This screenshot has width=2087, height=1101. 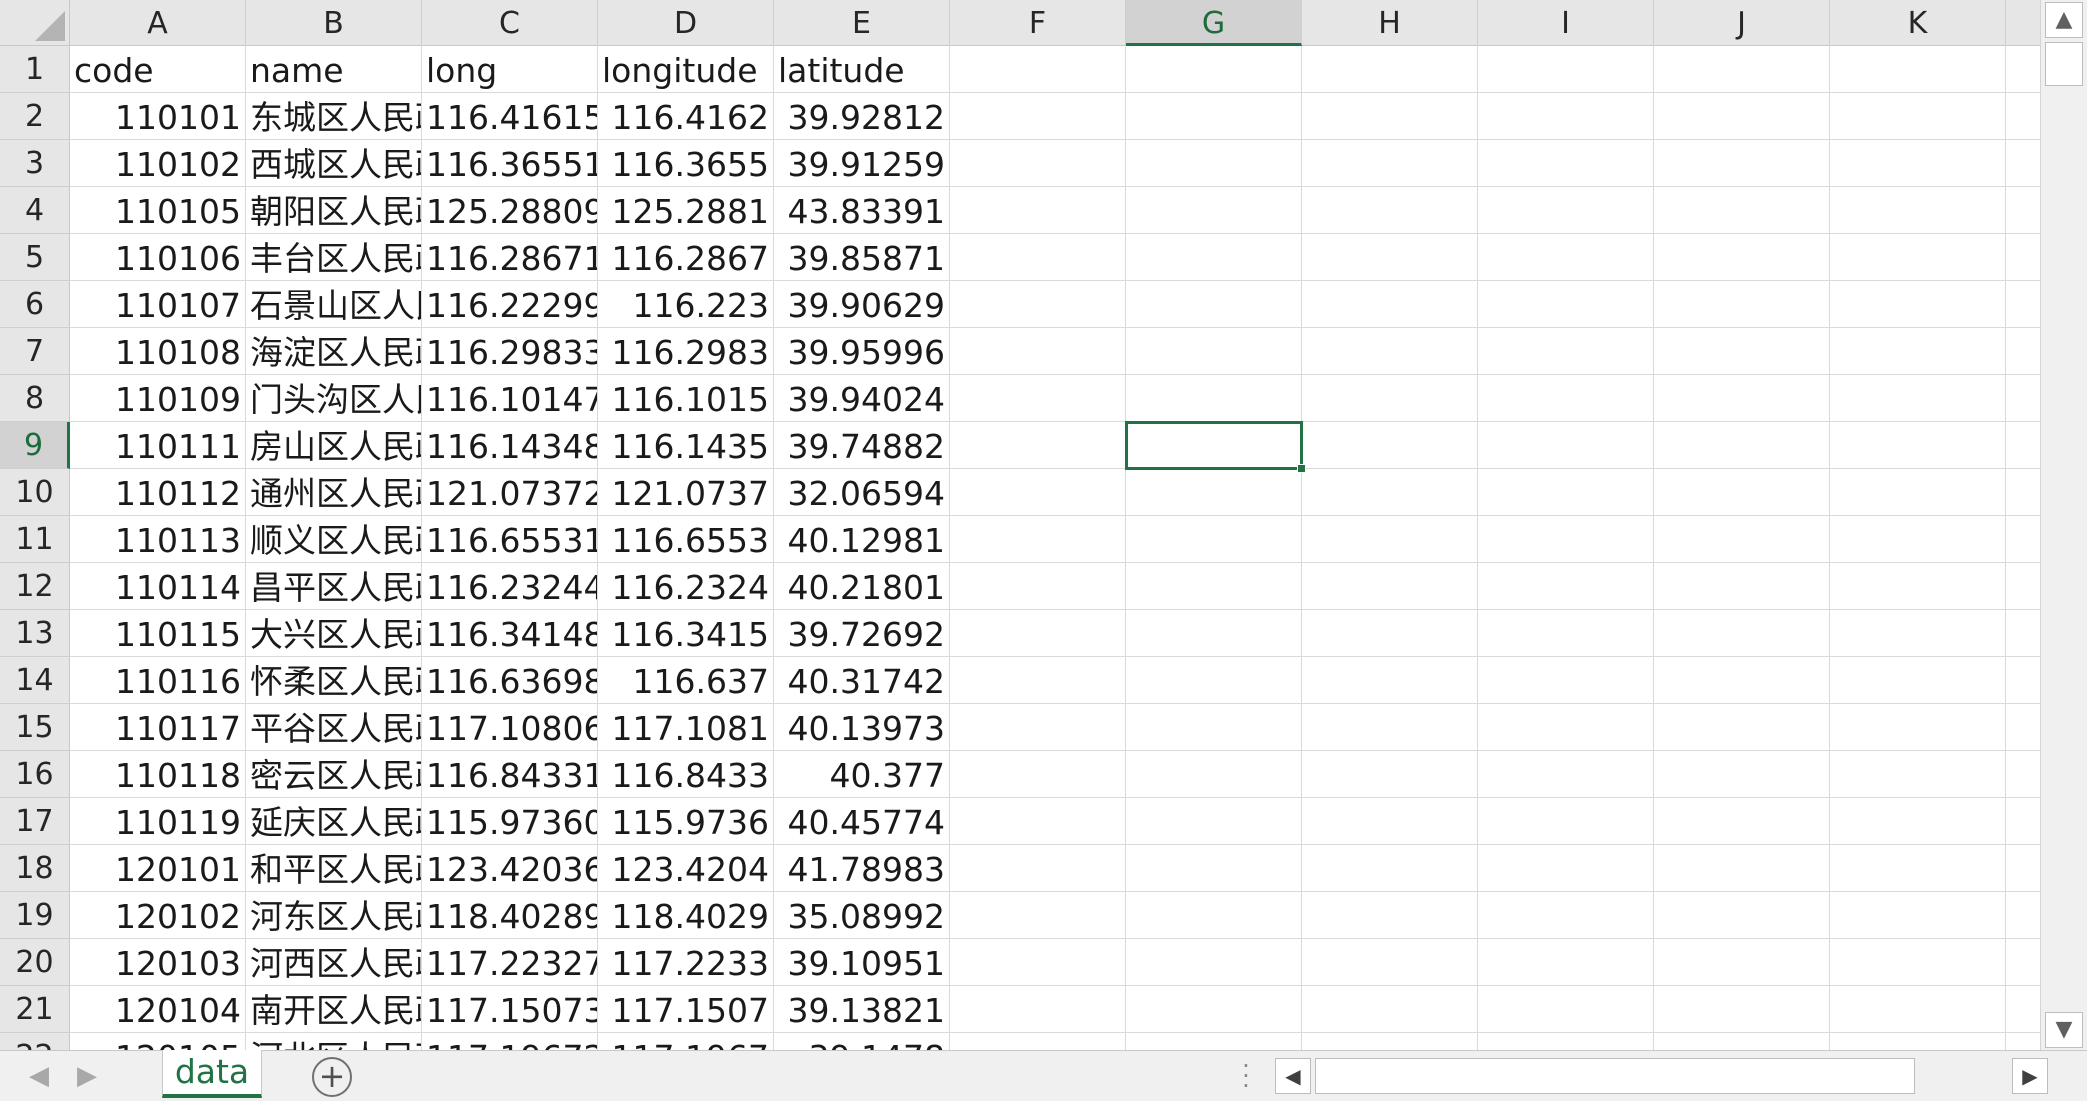 I want to click on column-header-d: D, so click(x=686, y=23).